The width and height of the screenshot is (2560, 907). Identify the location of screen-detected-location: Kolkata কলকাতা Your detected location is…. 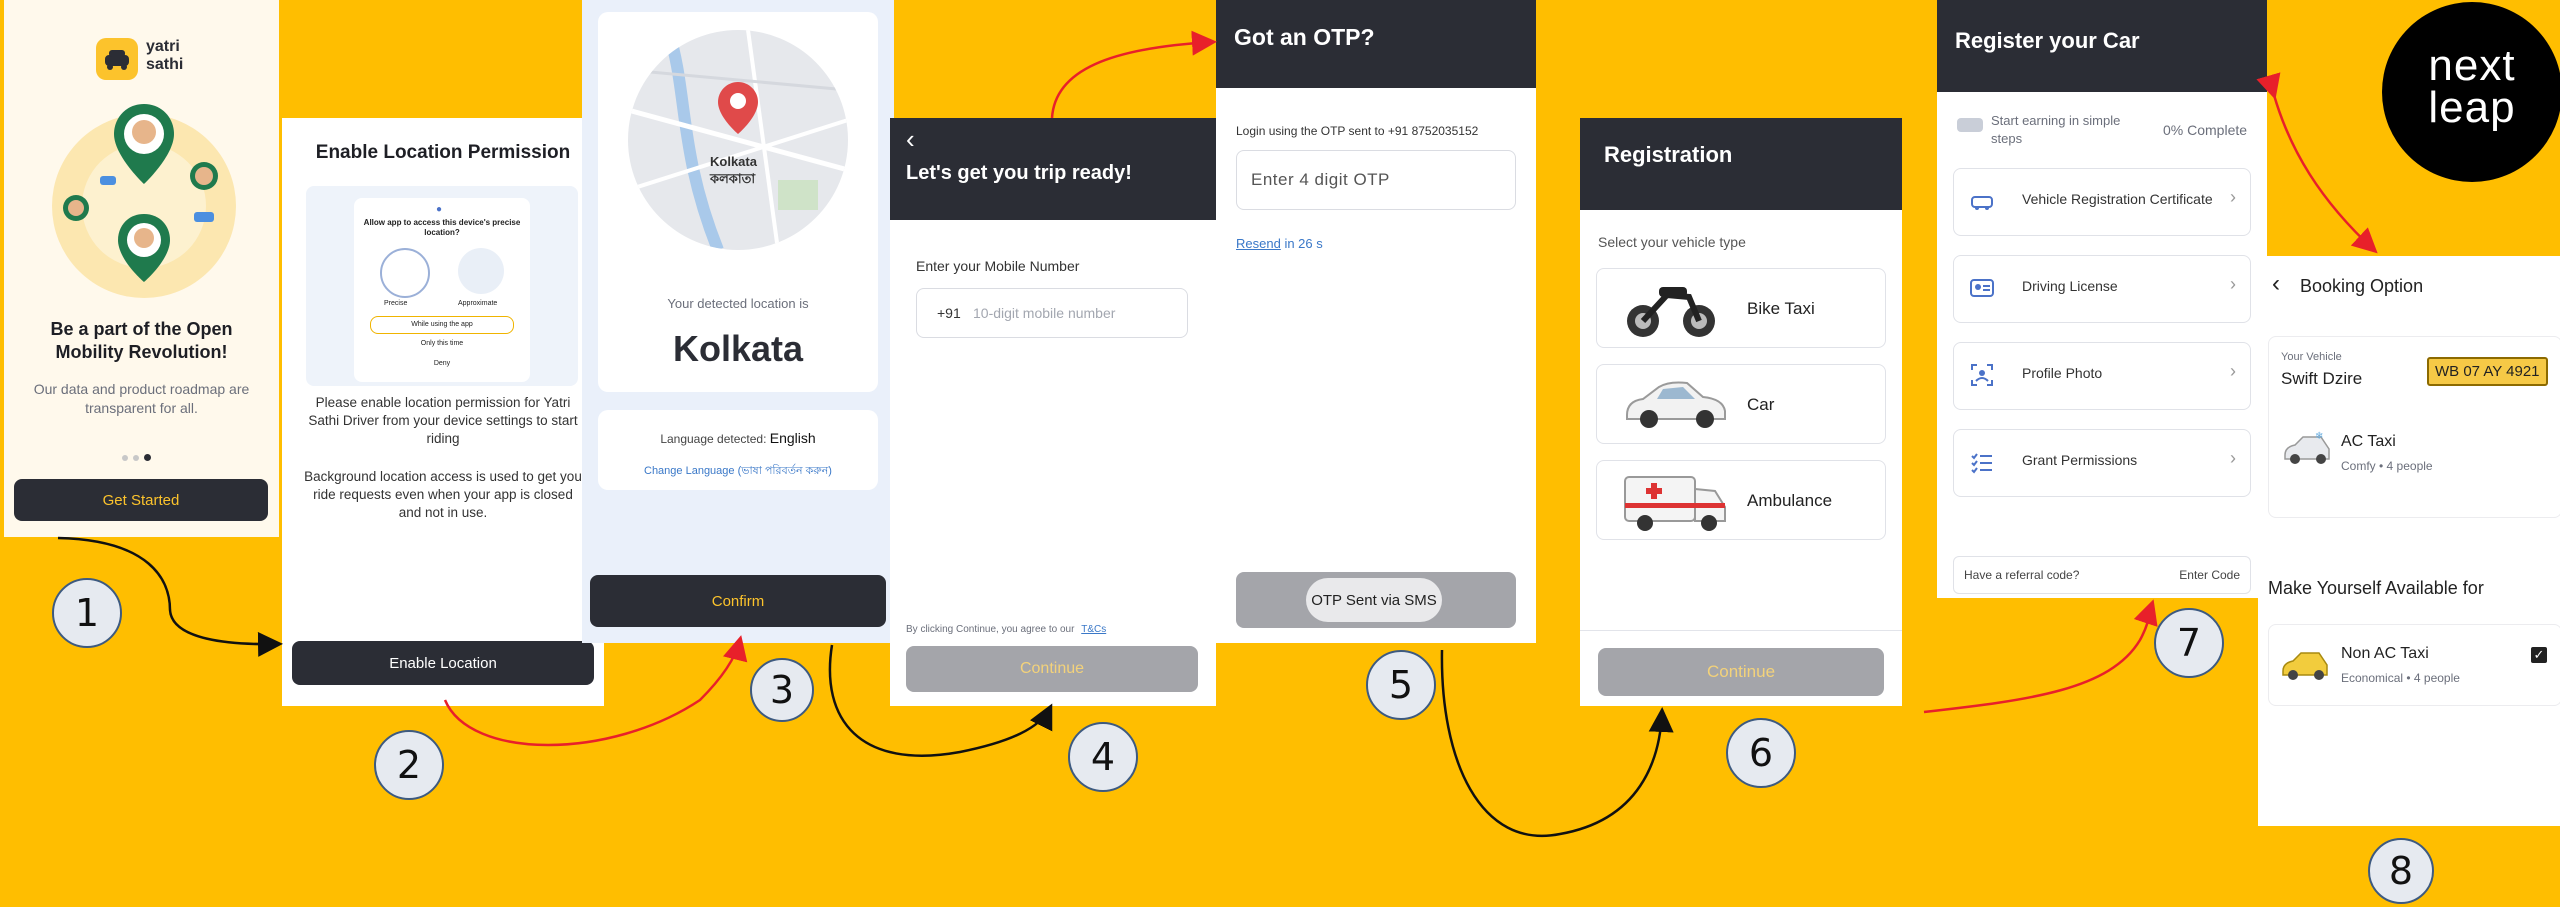
(738, 321).